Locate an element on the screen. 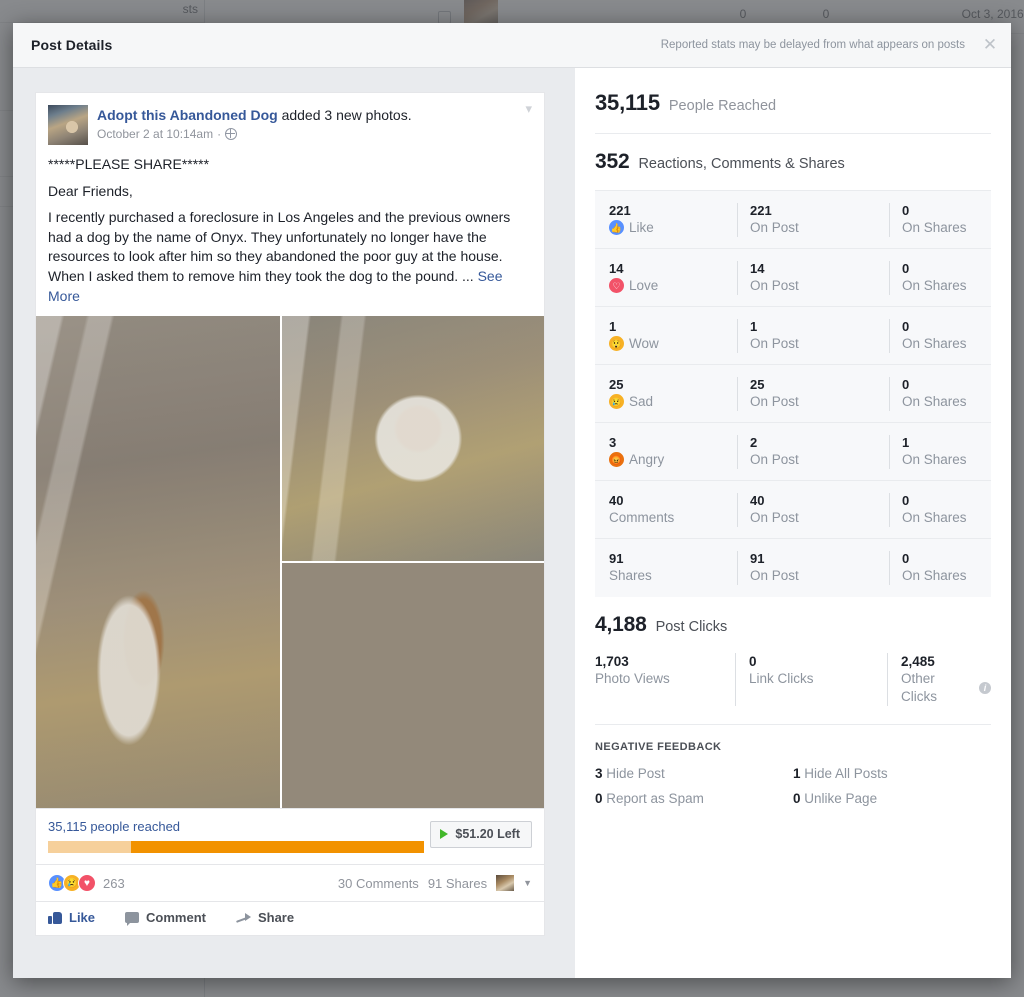  post-timestamp: October 2 at 10:14am is located at coordinates (155, 134).